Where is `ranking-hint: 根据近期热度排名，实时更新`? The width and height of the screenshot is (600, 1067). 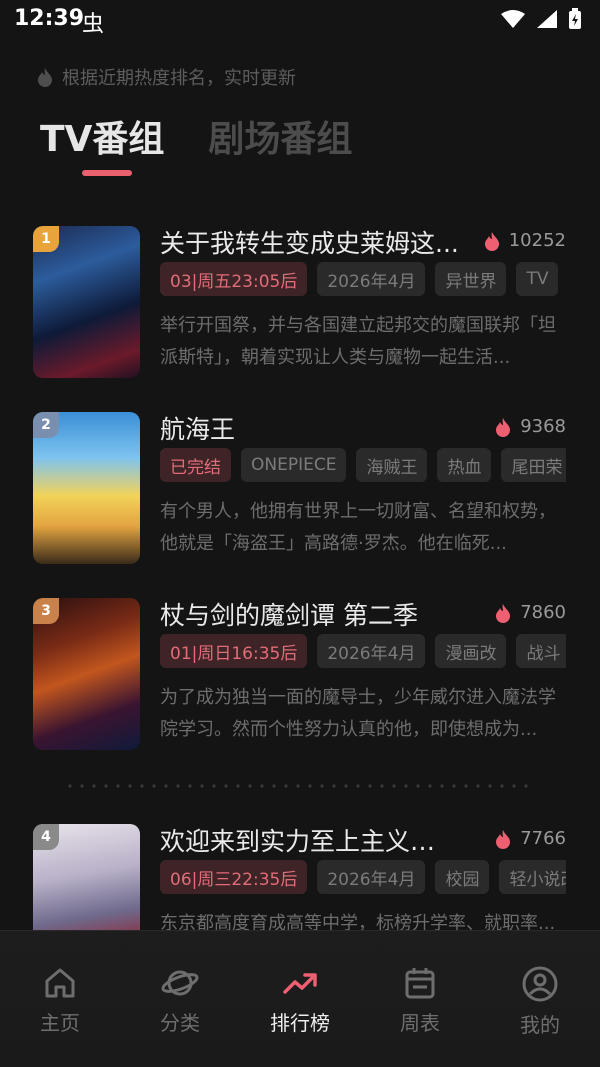
ranking-hint: 根据近期热度排名，实时更新 is located at coordinates (166, 77).